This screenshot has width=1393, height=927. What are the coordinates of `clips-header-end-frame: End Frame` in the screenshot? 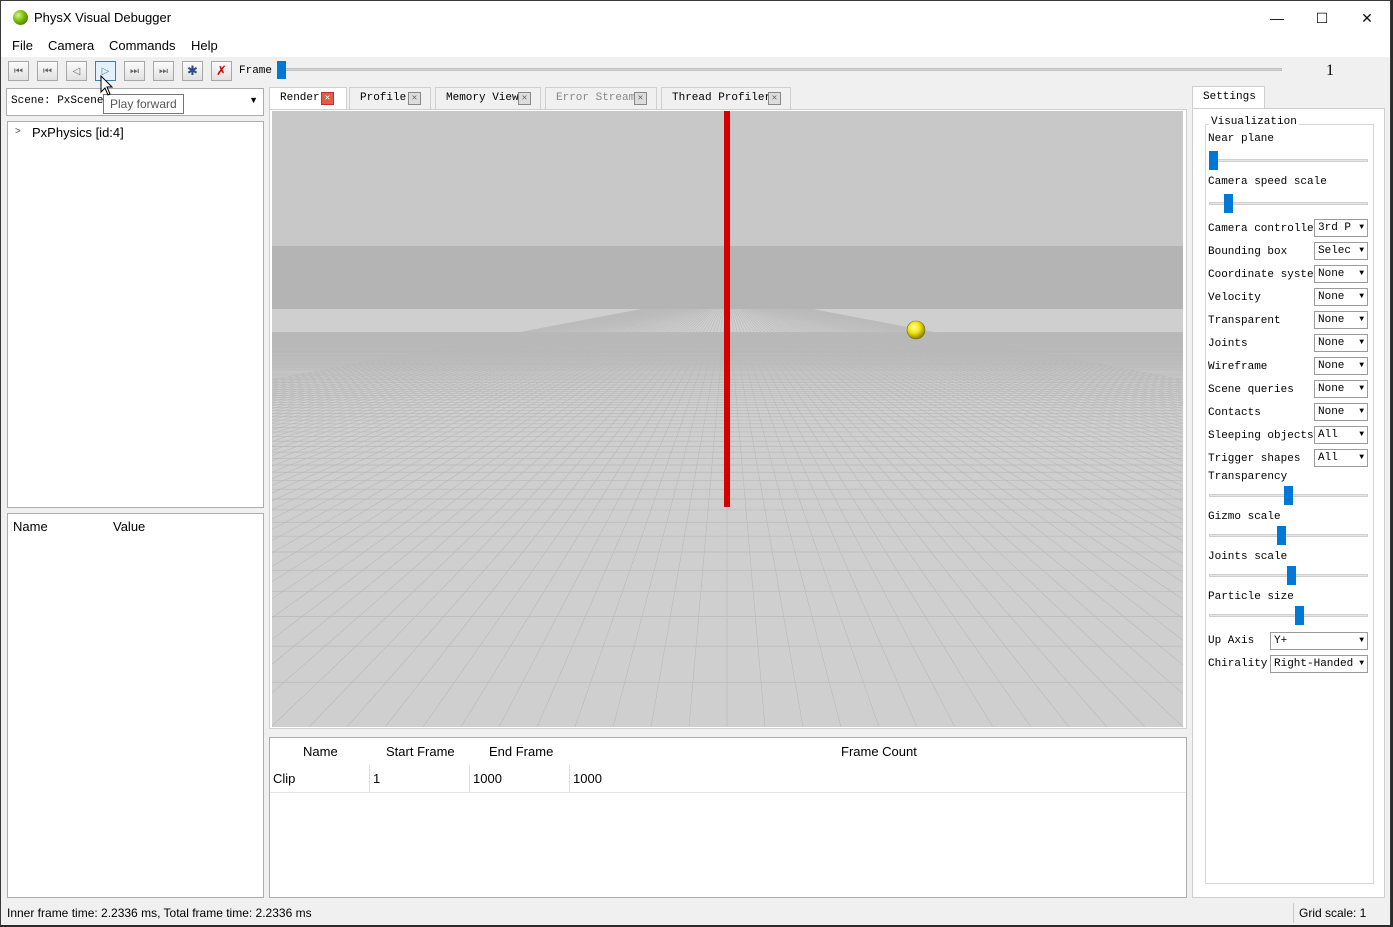 It's located at (521, 751).